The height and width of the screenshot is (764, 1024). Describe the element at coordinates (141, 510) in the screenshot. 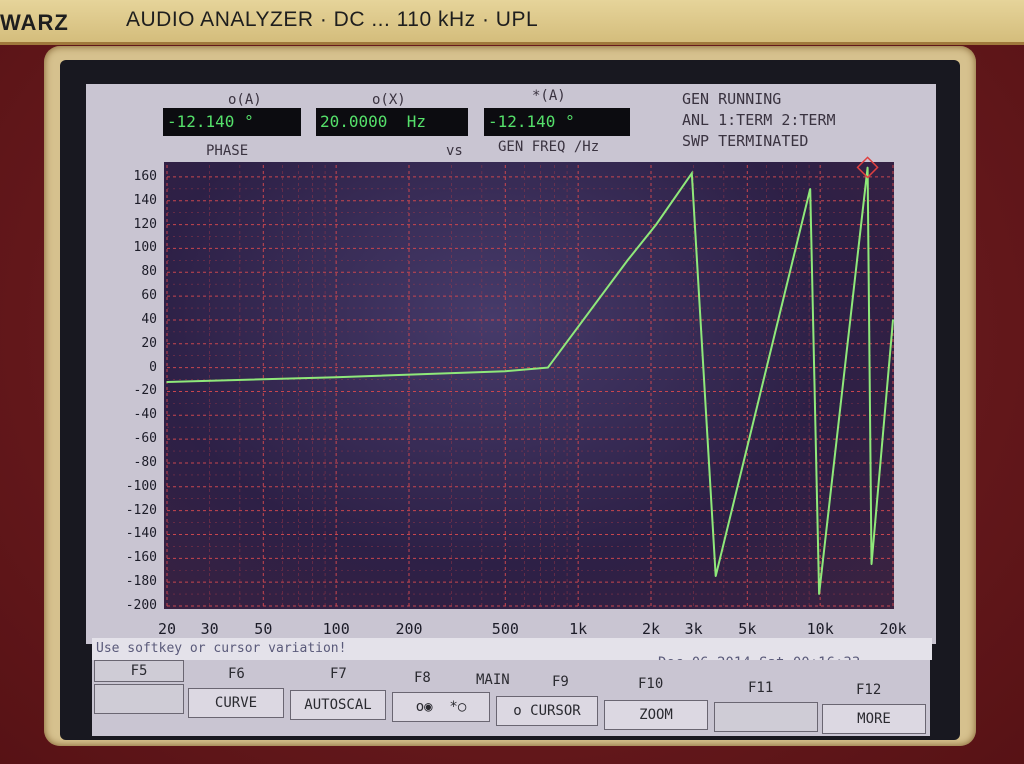

I see `y-tick-label: -120` at that location.